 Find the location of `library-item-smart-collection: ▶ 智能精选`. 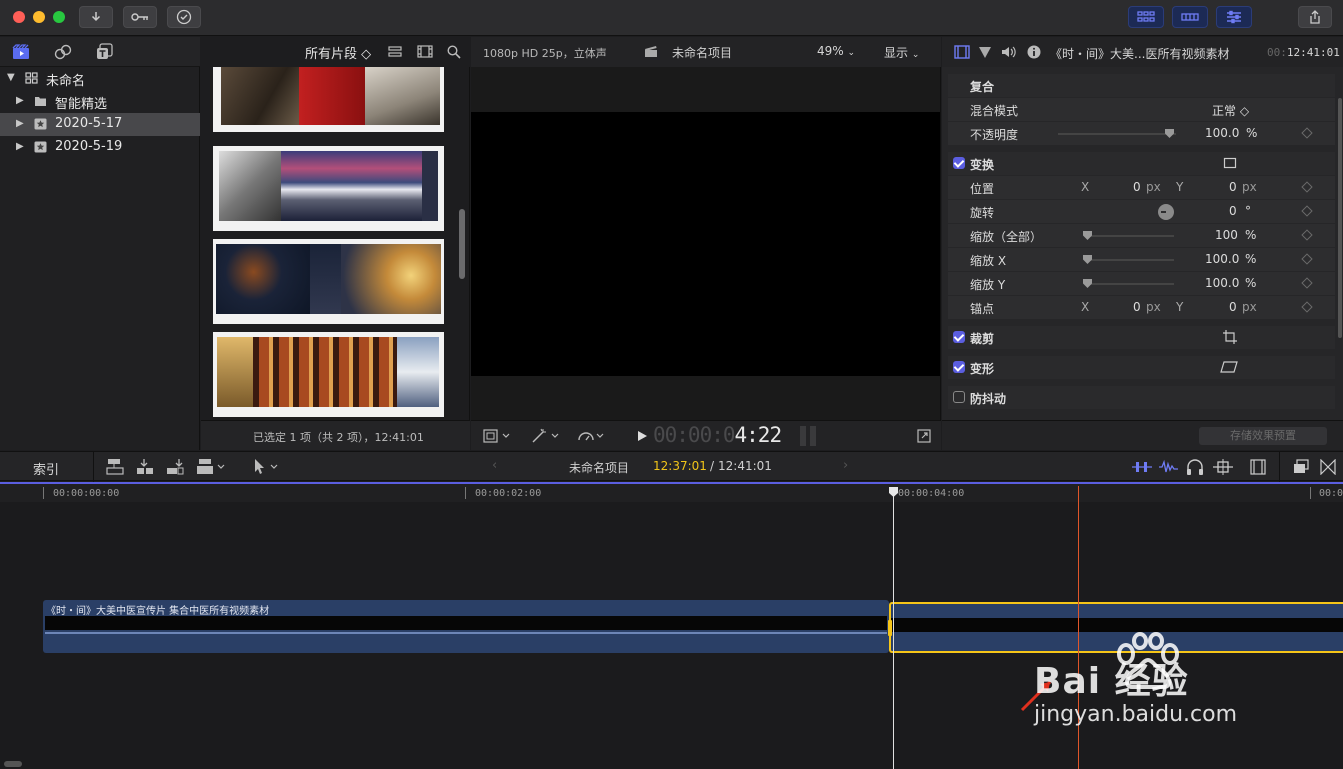

library-item-smart-collection: ▶ 智能精选 is located at coordinates (100, 101).